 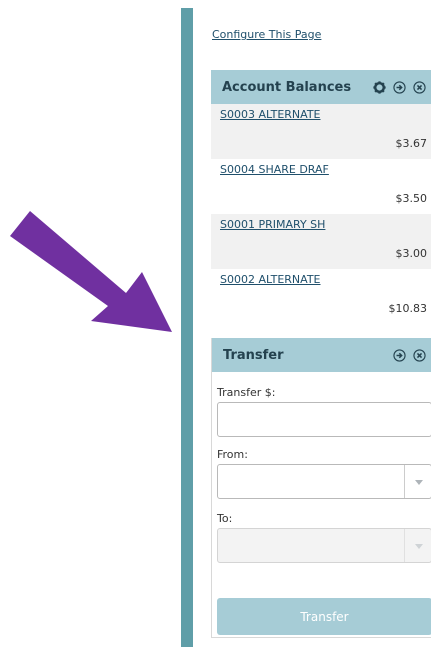 I want to click on account-balance: $3.67, so click(x=411, y=143).